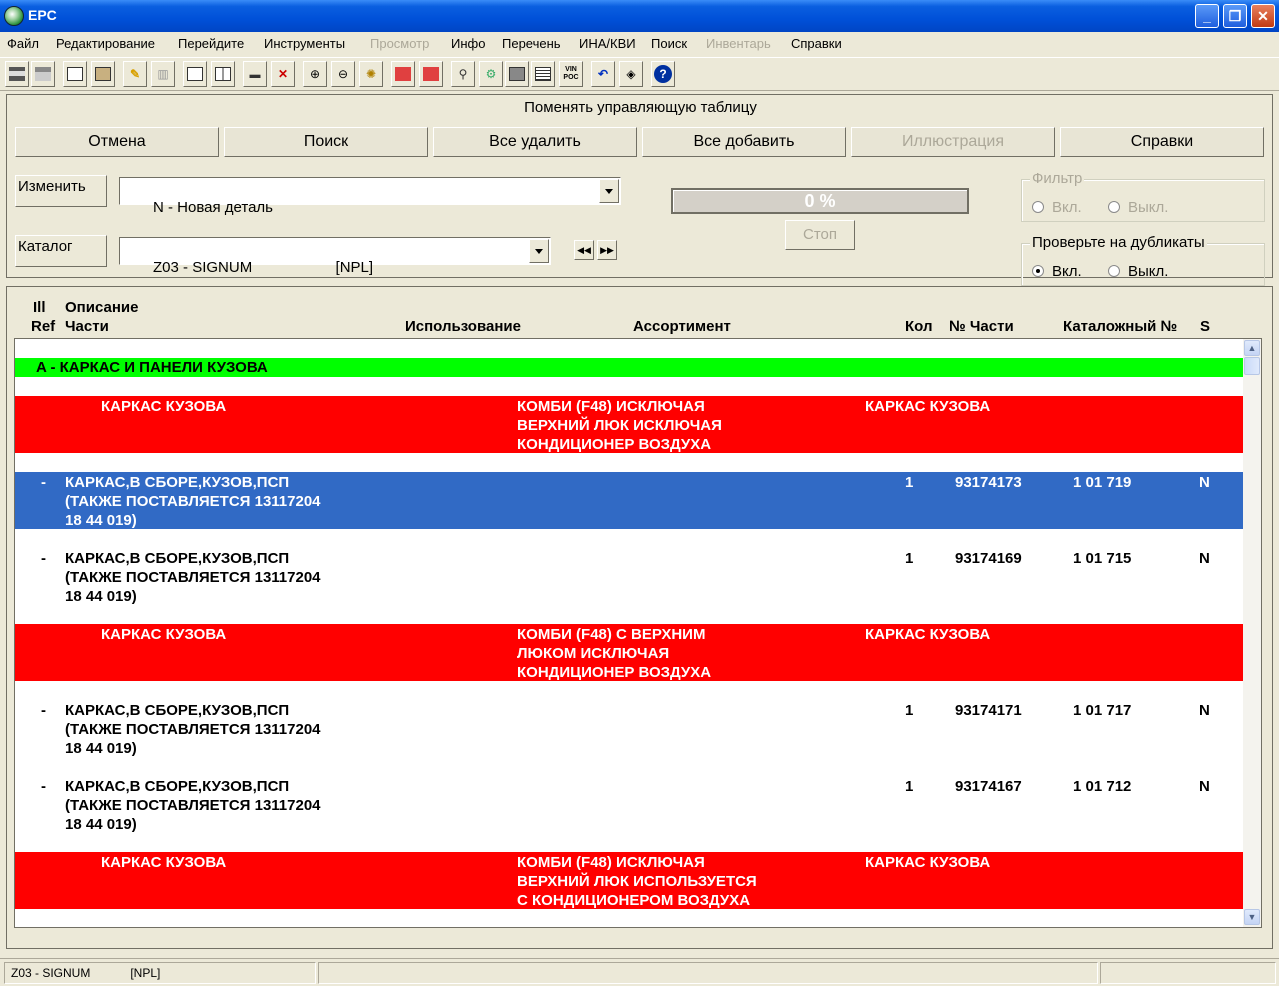 The height and width of the screenshot is (986, 1279). I want to click on scroll-down-button: ▼, so click(1252, 917).